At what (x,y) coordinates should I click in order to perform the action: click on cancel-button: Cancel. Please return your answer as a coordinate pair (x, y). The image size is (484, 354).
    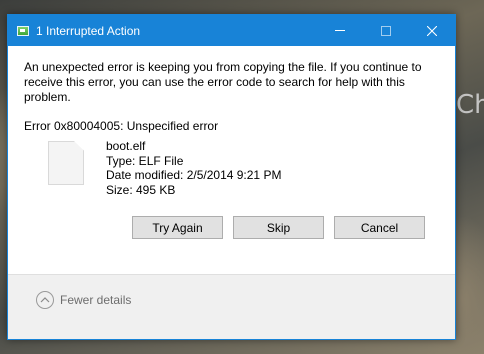
    Looking at the image, I should click on (379, 227).